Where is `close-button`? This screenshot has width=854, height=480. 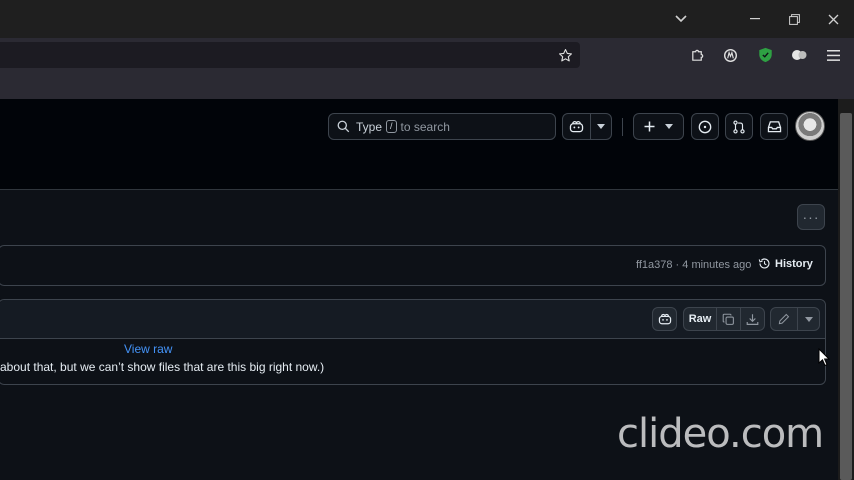
close-button is located at coordinates (833, 19).